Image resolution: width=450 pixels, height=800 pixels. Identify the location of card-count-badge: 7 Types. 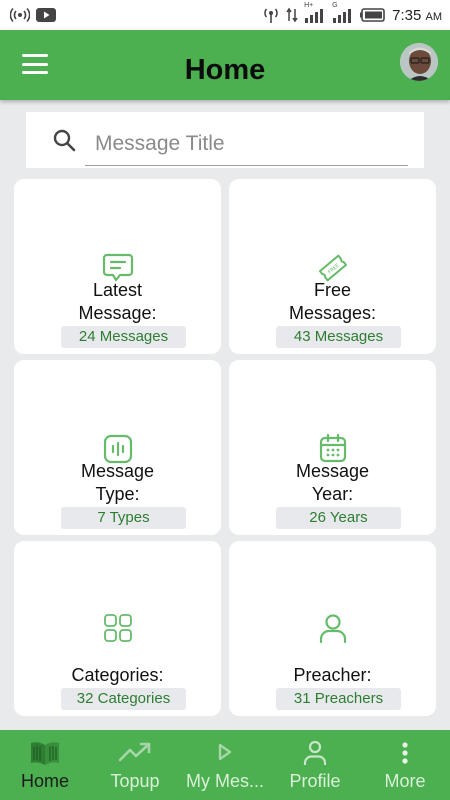
(123, 518).